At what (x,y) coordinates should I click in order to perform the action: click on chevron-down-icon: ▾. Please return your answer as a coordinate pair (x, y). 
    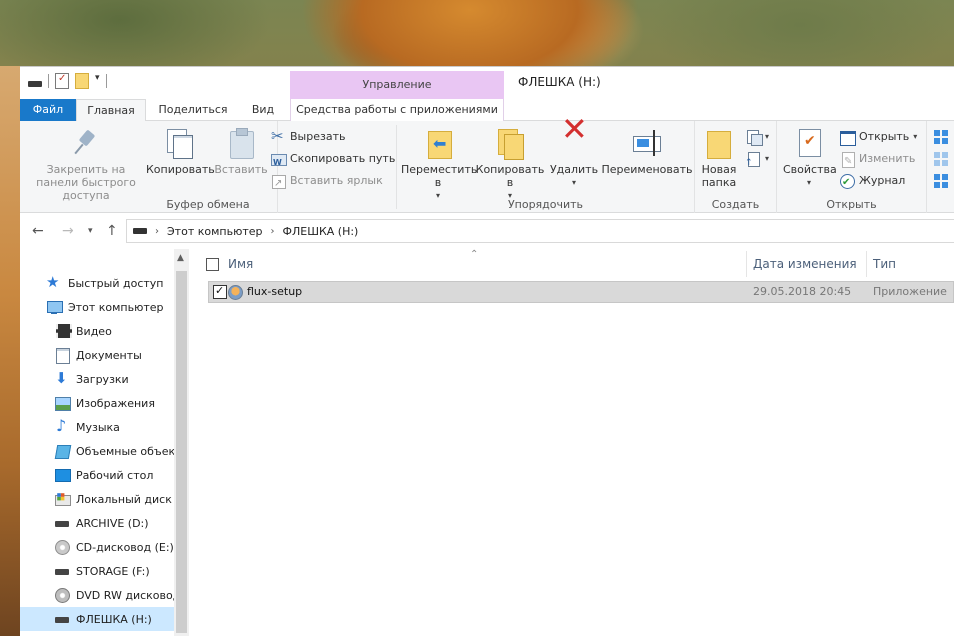
    Looking at the image, I should click on (808, 182).